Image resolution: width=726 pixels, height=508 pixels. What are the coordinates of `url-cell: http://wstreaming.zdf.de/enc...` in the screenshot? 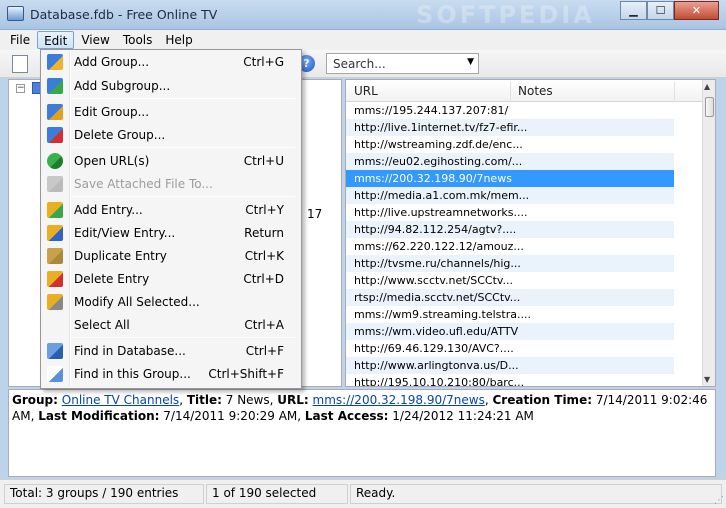 It's located at (438, 144).